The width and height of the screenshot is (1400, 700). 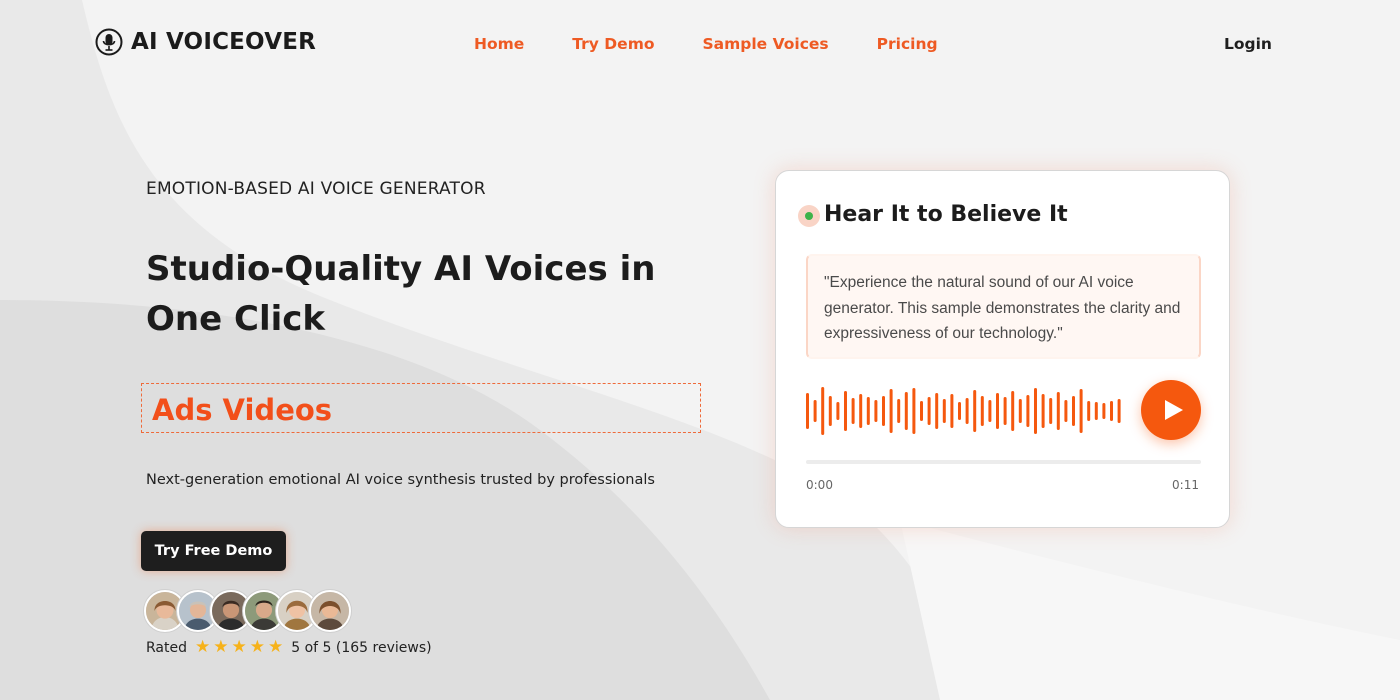 I want to click on current-time: 0:00, so click(x=819, y=485).